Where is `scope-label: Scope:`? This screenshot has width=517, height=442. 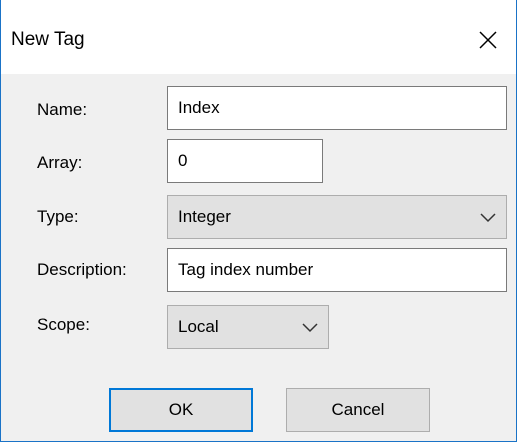 scope-label: Scope: is located at coordinates (63, 324).